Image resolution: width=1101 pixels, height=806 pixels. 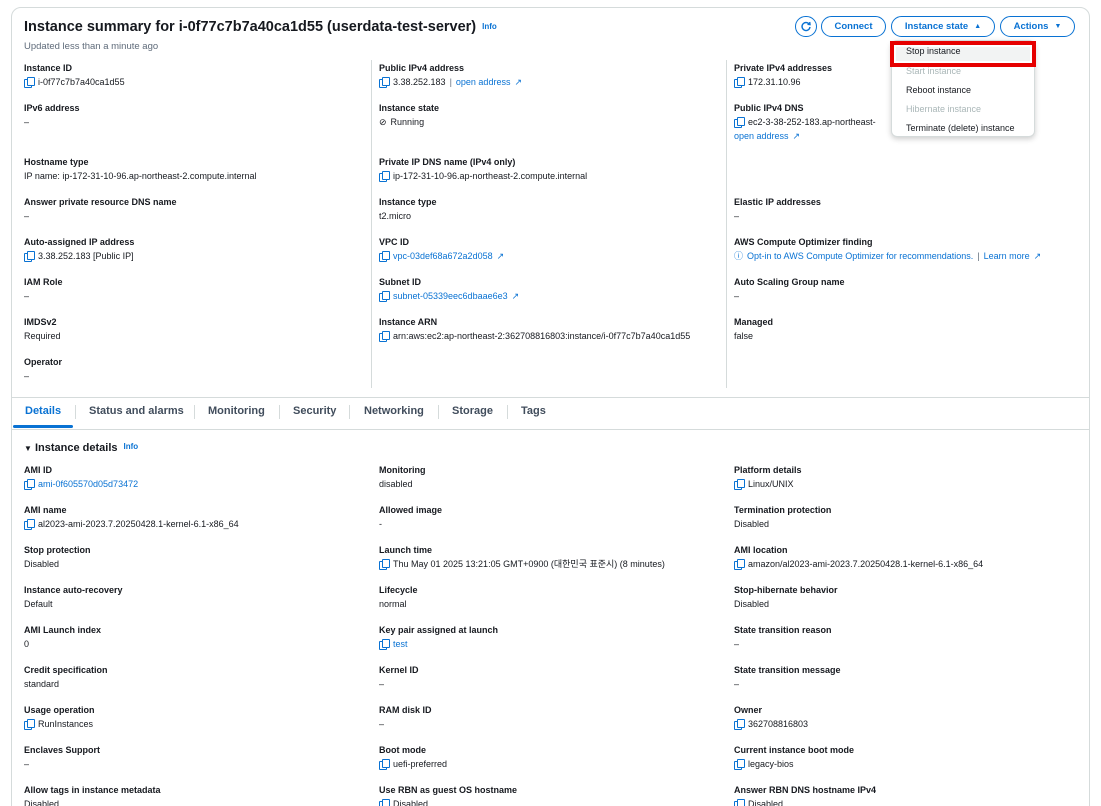 What do you see at coordinates (394, 411) in the screenshot?
I see `tab-networking: Networking` at bounding box center [394, 411].